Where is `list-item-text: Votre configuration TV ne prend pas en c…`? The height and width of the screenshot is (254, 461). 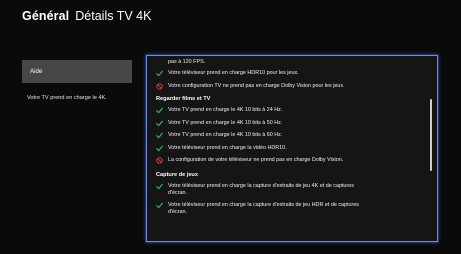
list-item-text: Votre configuration TV ne prend pas en c… is located at coordinates (256, 85).